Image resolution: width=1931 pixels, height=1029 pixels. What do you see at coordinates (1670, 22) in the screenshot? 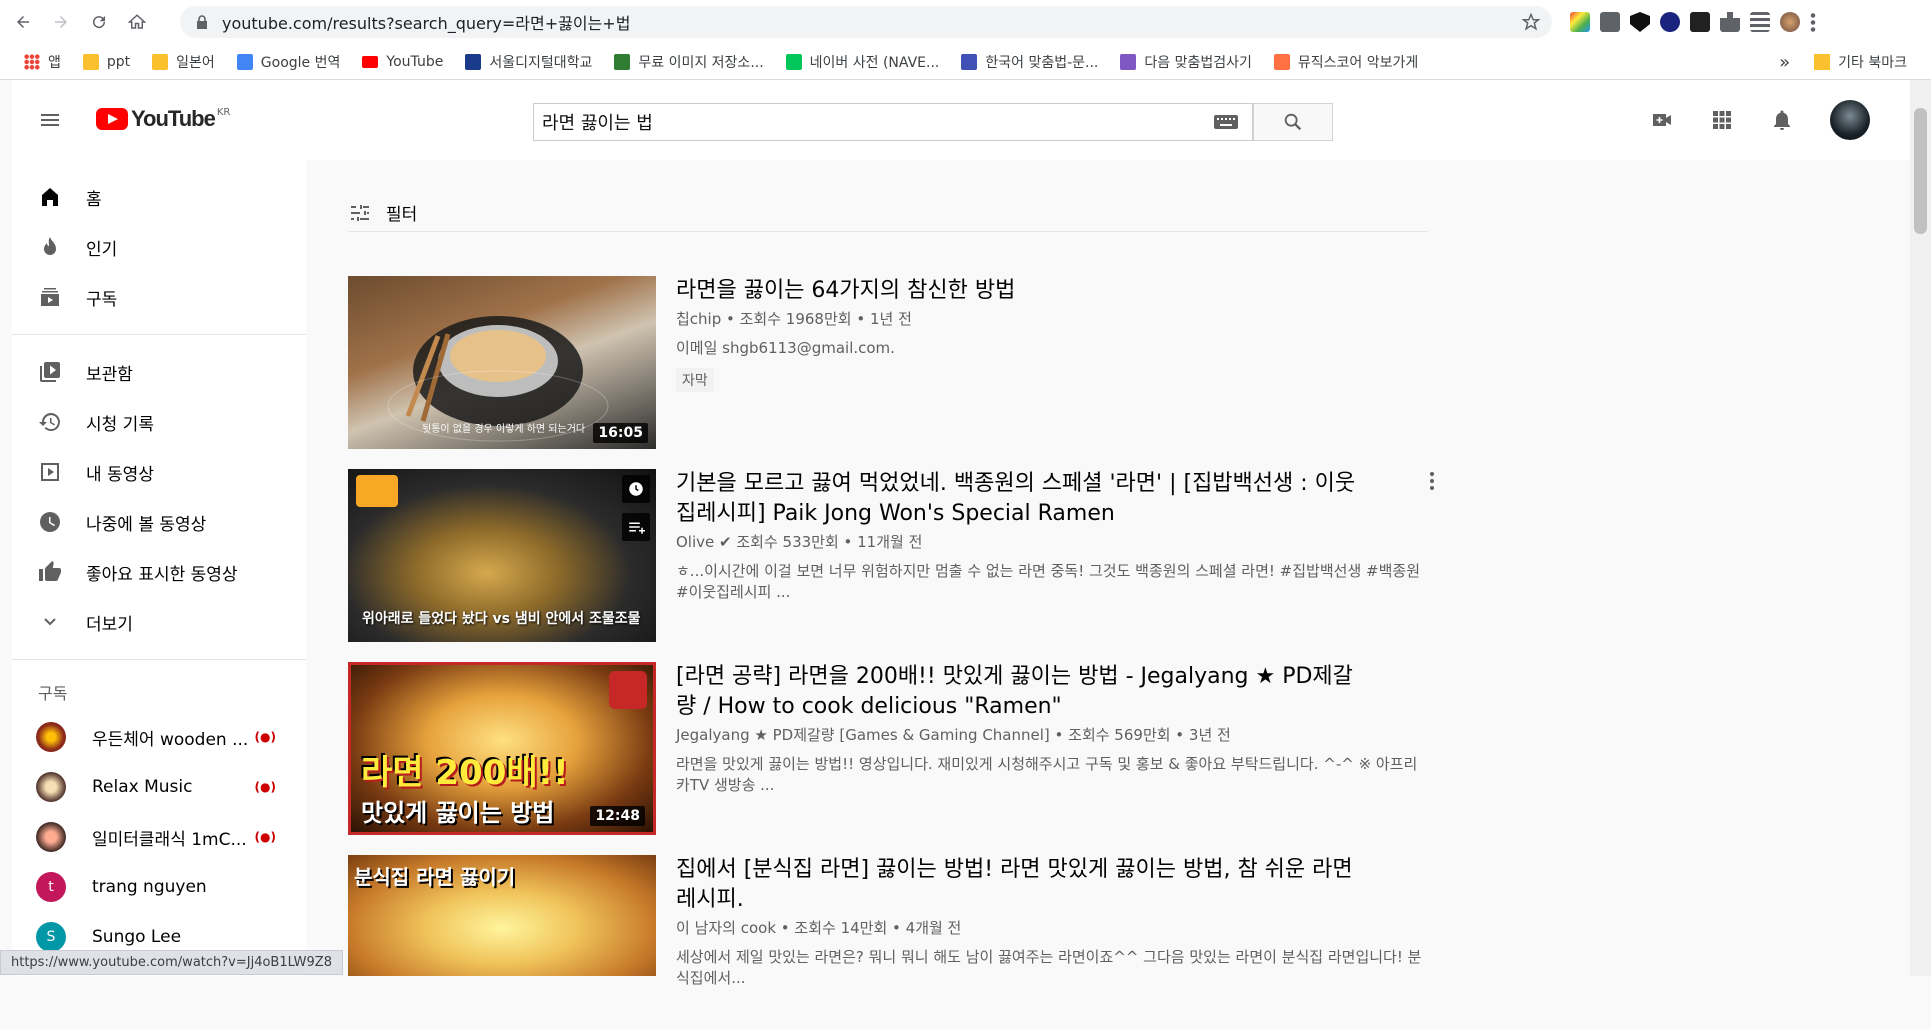
I see `download-extension-icon` at bounding box center [1670, 22].